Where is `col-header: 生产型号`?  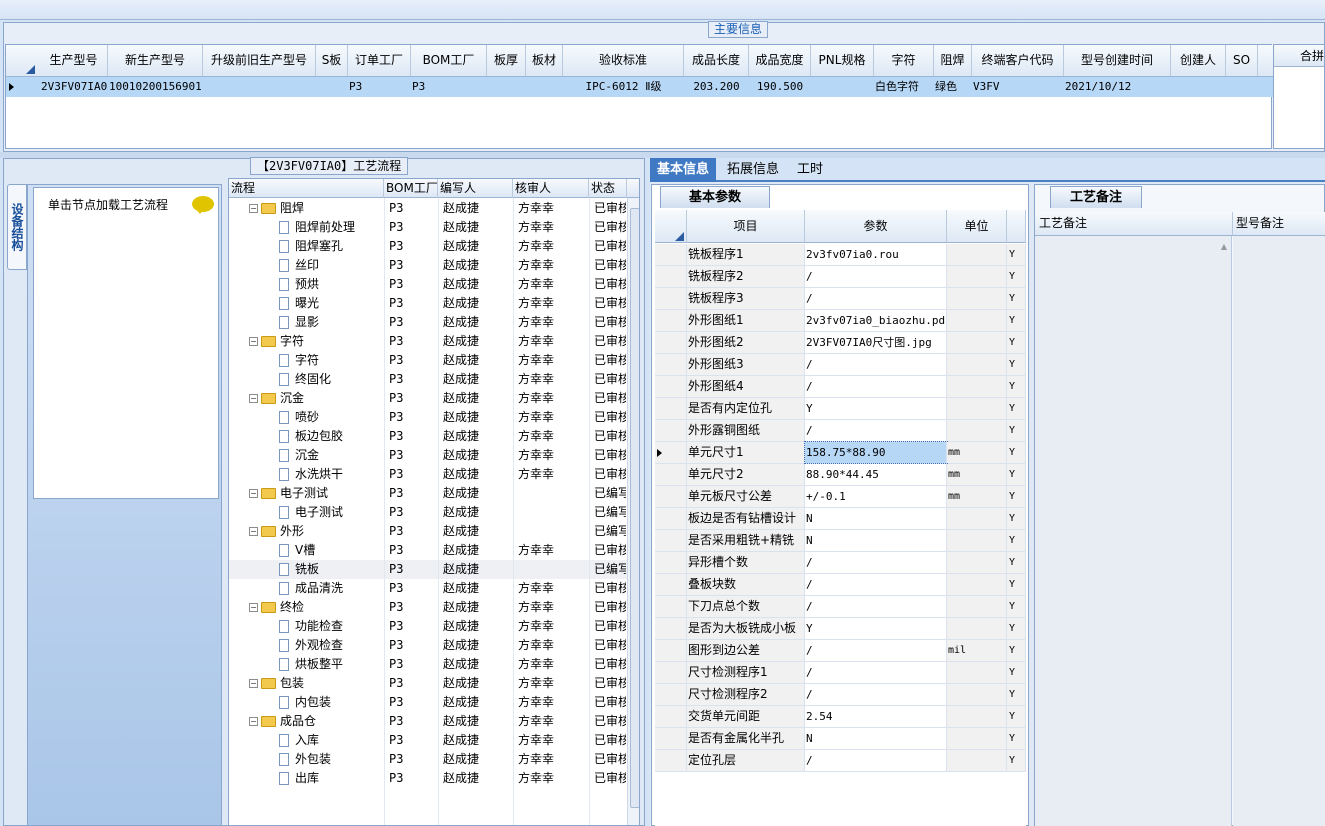
col-header: 生产型号 is located at coordinates (74, 60).